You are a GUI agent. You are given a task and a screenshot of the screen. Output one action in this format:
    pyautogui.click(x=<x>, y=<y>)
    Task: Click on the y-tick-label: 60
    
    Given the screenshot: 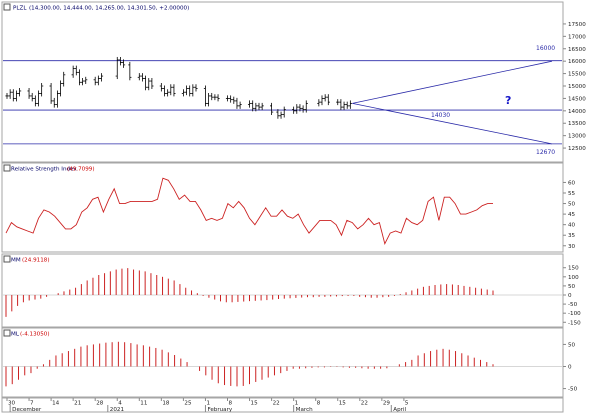 What is the action you would take?
    pyautogui.click(x=572, y=183)
    